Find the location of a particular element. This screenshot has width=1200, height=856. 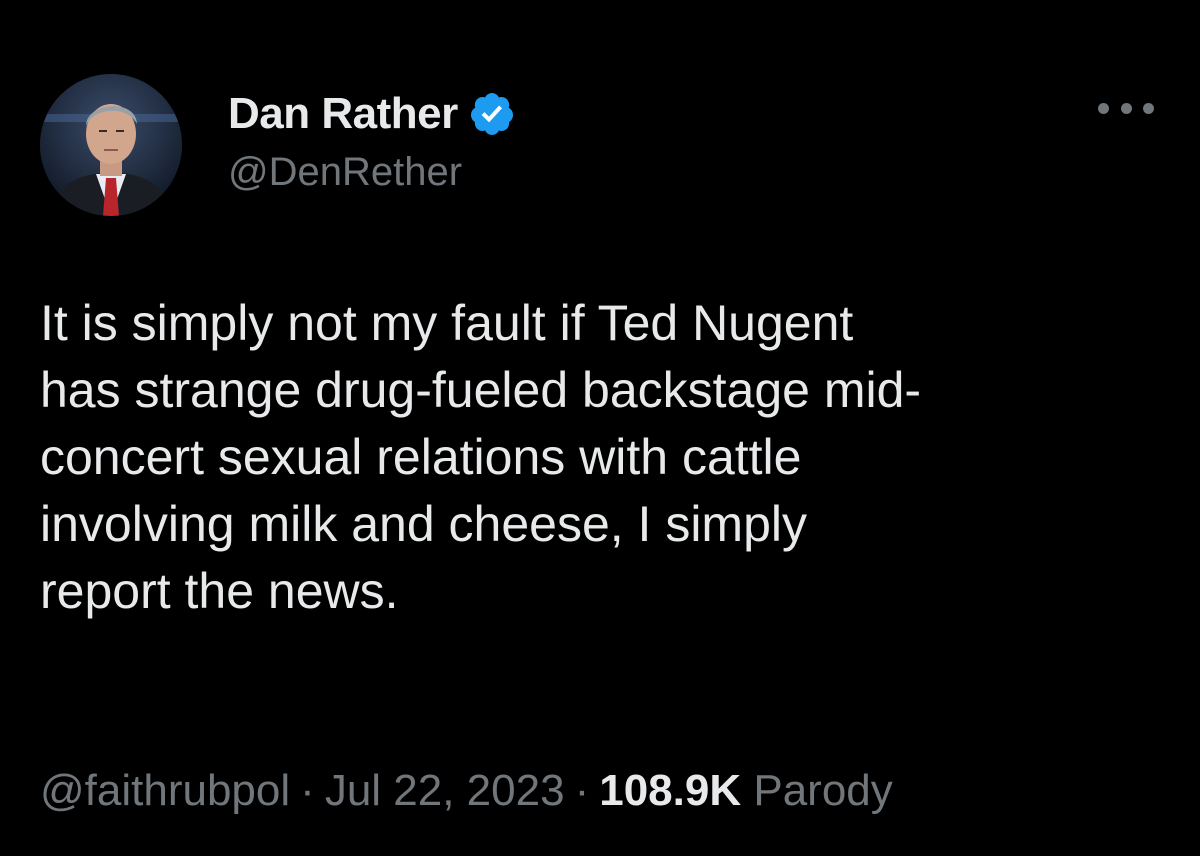

author-name-row: Dan Rather is located at coordinates (372, 114).